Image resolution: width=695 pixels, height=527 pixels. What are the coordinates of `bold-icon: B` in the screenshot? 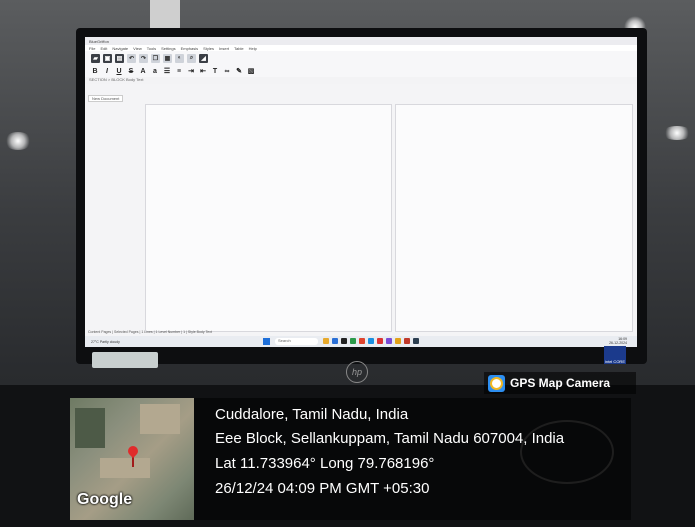 It's located at (95, 71).